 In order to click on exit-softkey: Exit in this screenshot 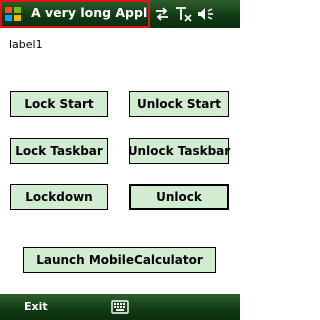, I will do `click(36, 307)`.